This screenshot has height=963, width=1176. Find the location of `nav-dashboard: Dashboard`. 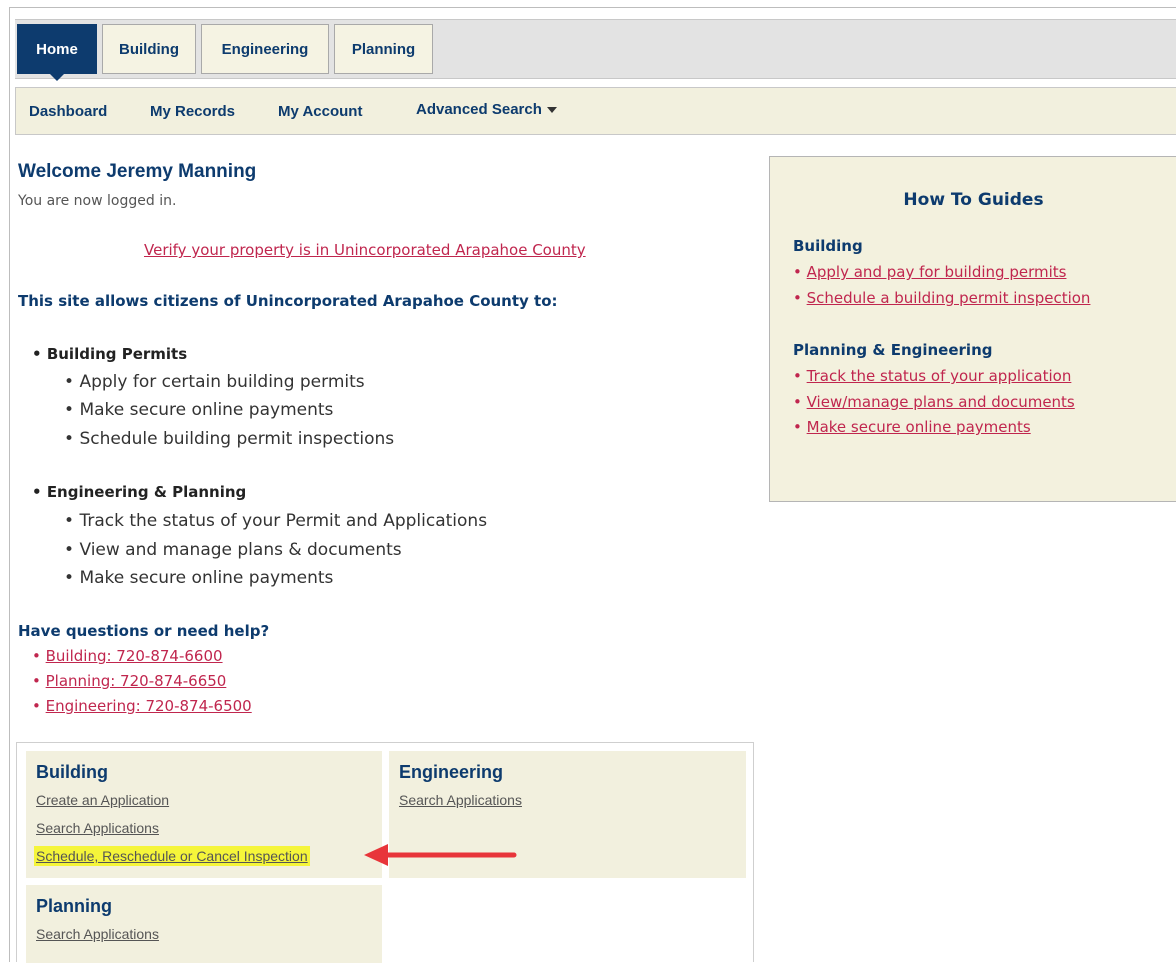

nav-dashboard: Dashboard is located at coordinates (68, 111).